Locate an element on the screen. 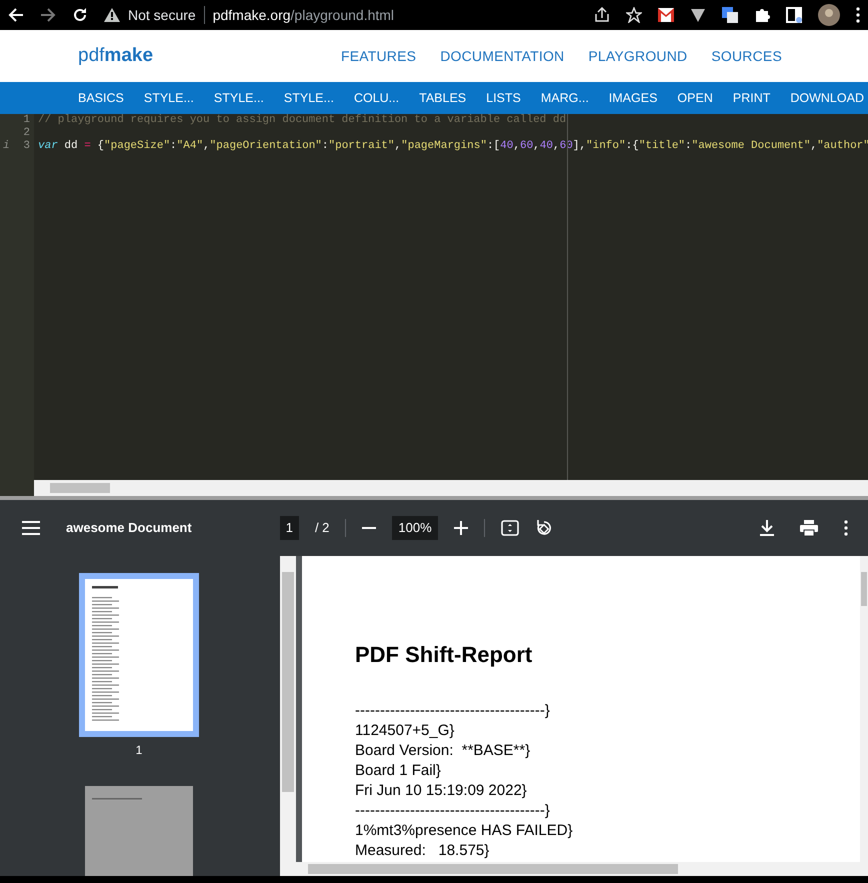 This screenshot has height=883, width=868. document-line: Fri Jun 10 15:19:09 2022} is located at coordinates (441, 791).